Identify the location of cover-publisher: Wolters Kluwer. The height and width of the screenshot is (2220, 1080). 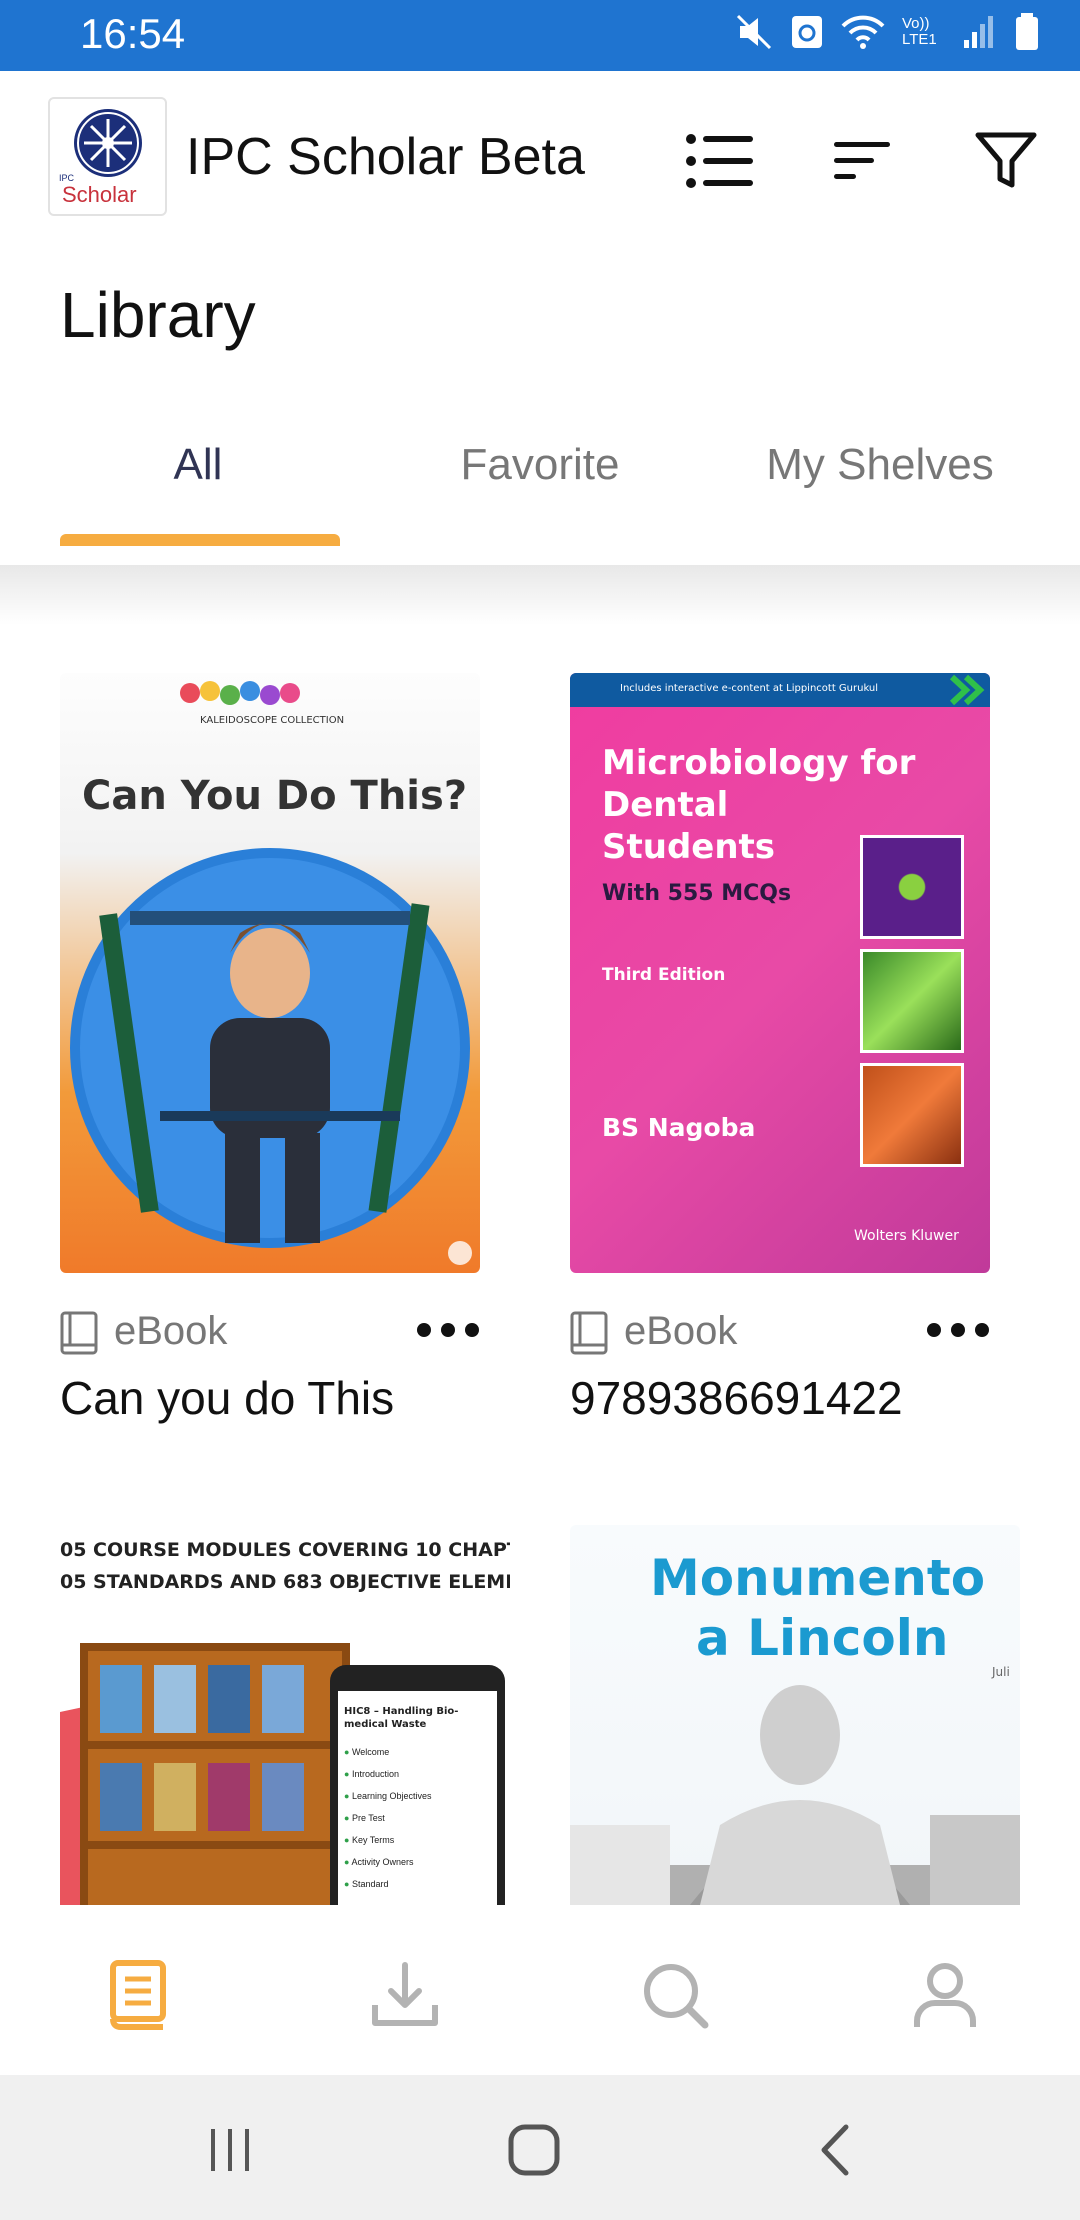
(906, 1236).